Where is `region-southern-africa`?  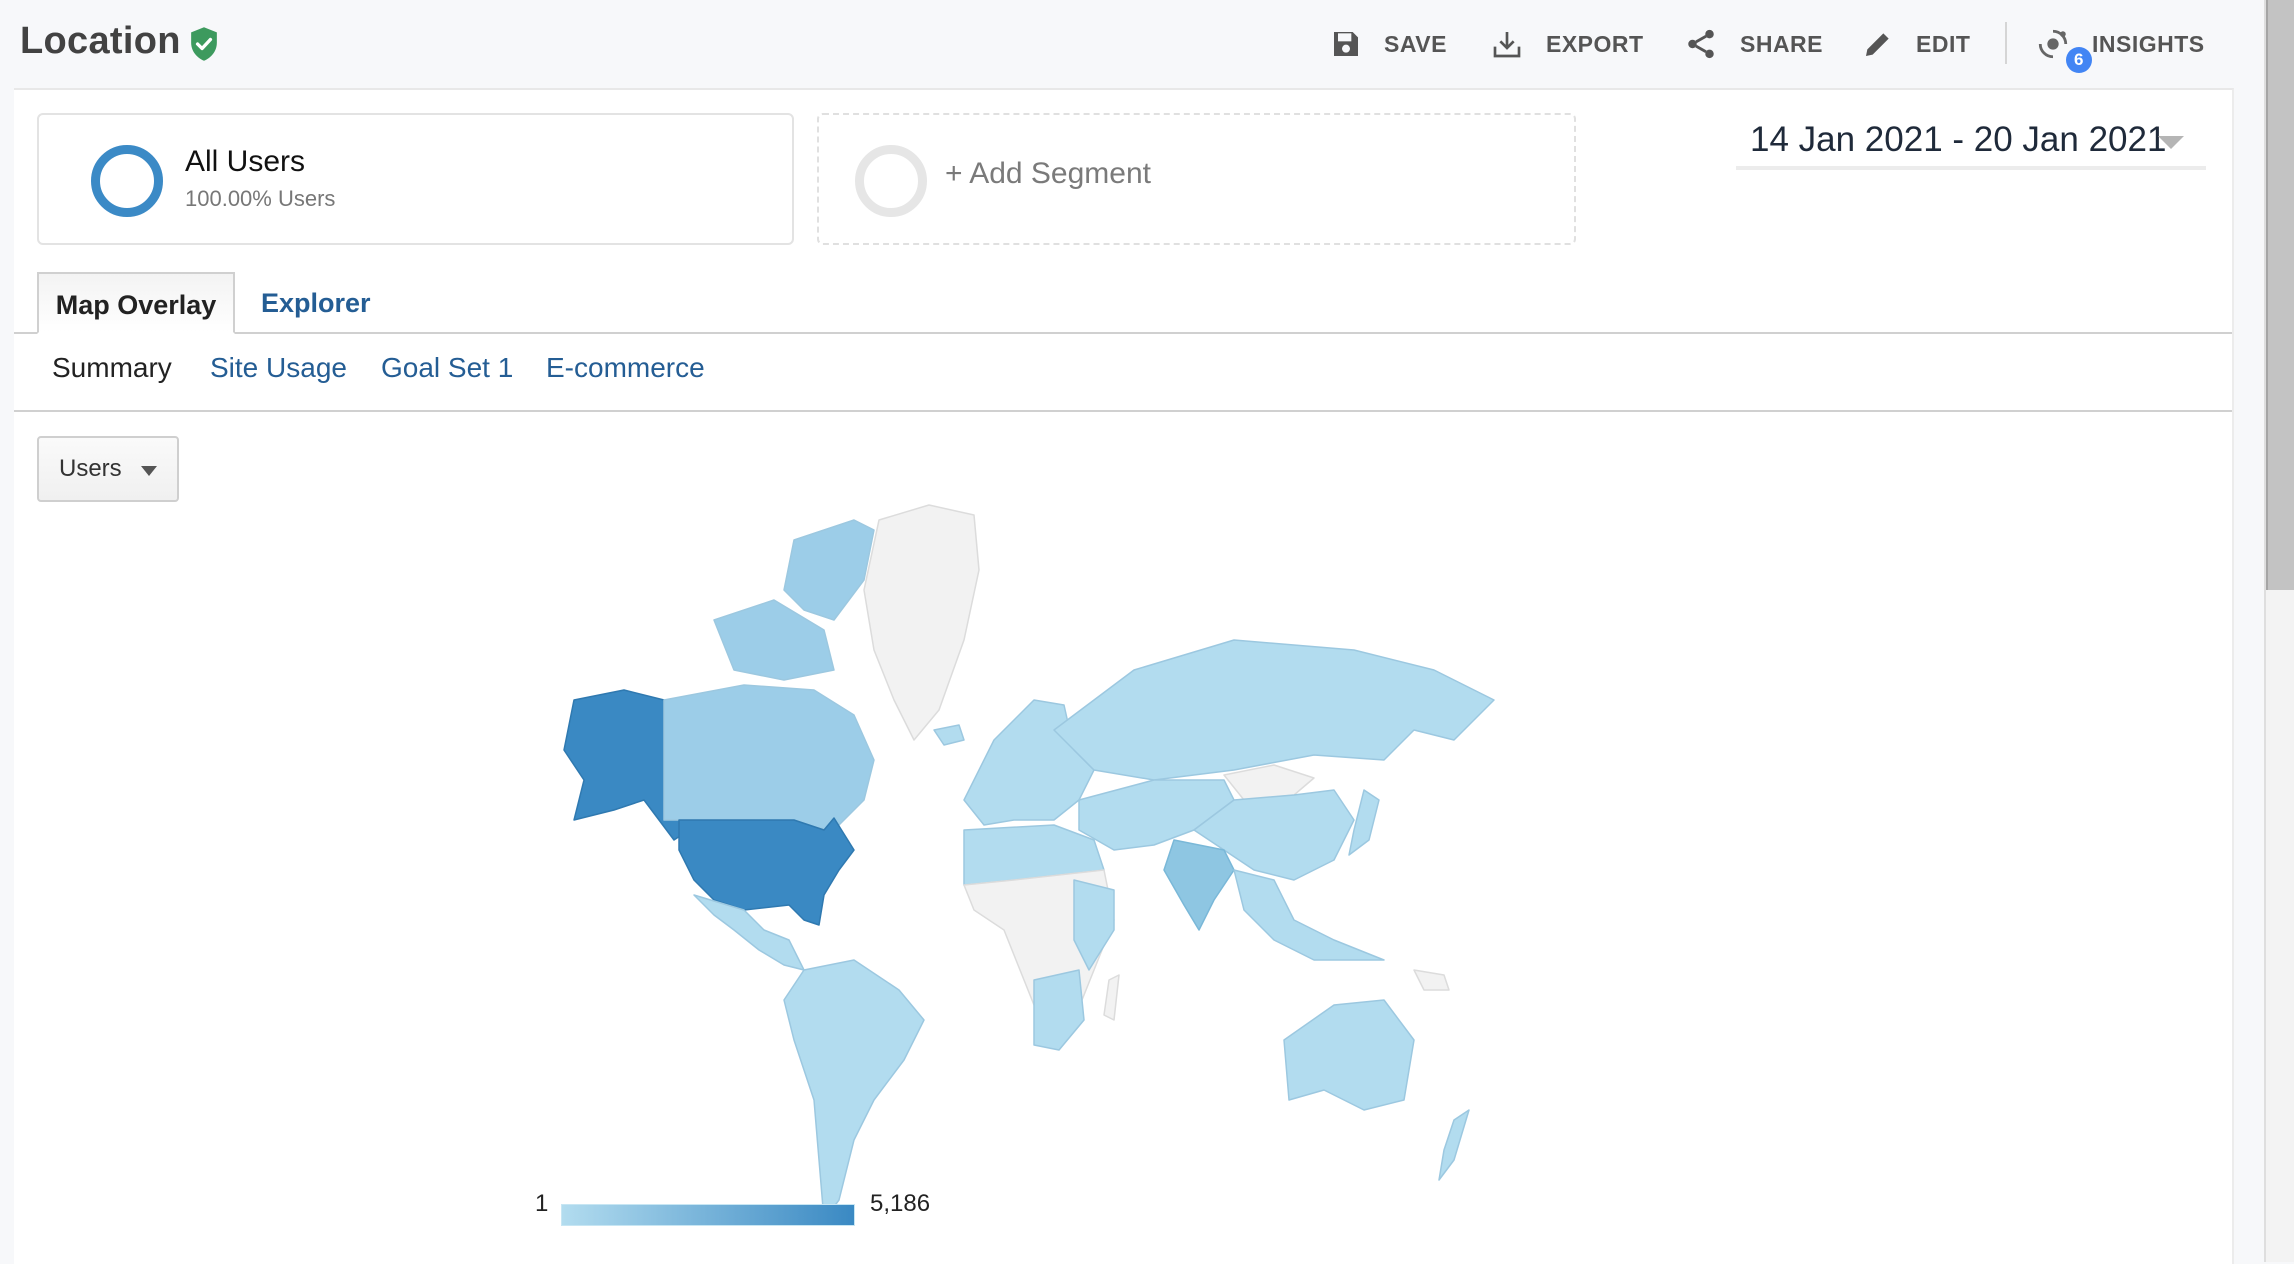 region-southern-africa is located at coordinates (1059, 1010).